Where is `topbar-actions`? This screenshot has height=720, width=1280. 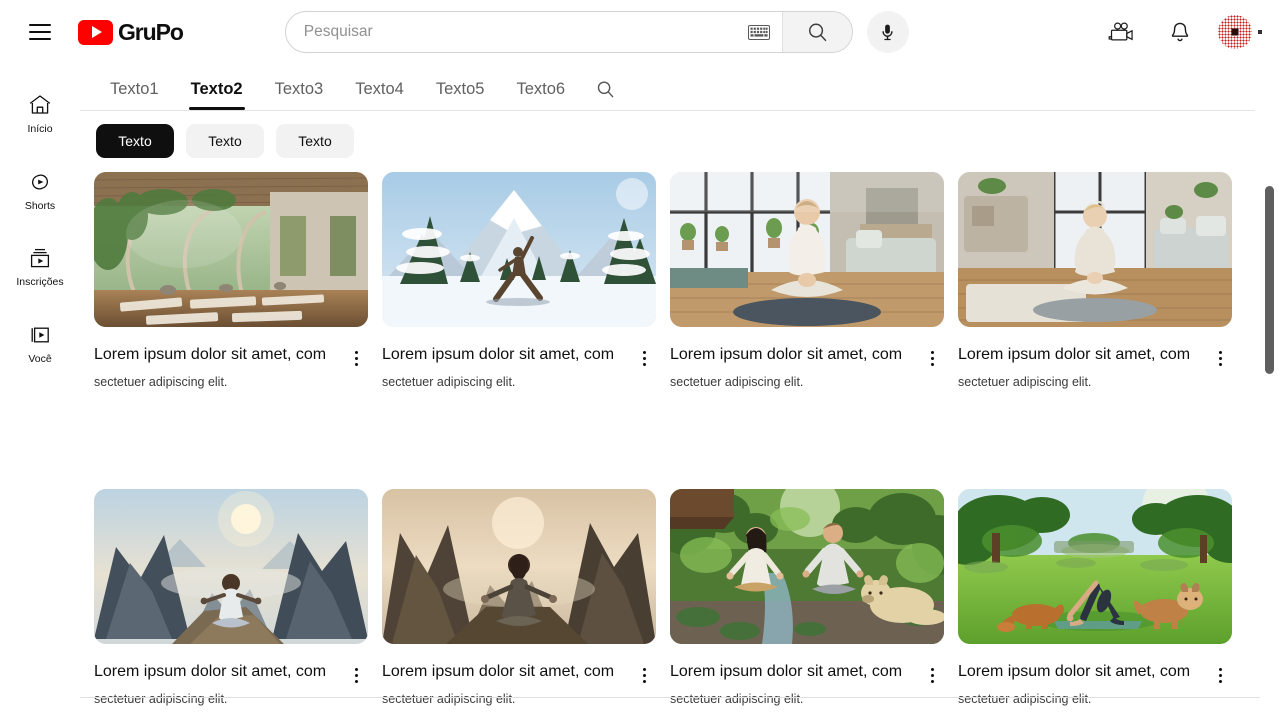 topbar-actions is located at coordinates (1182, 32).